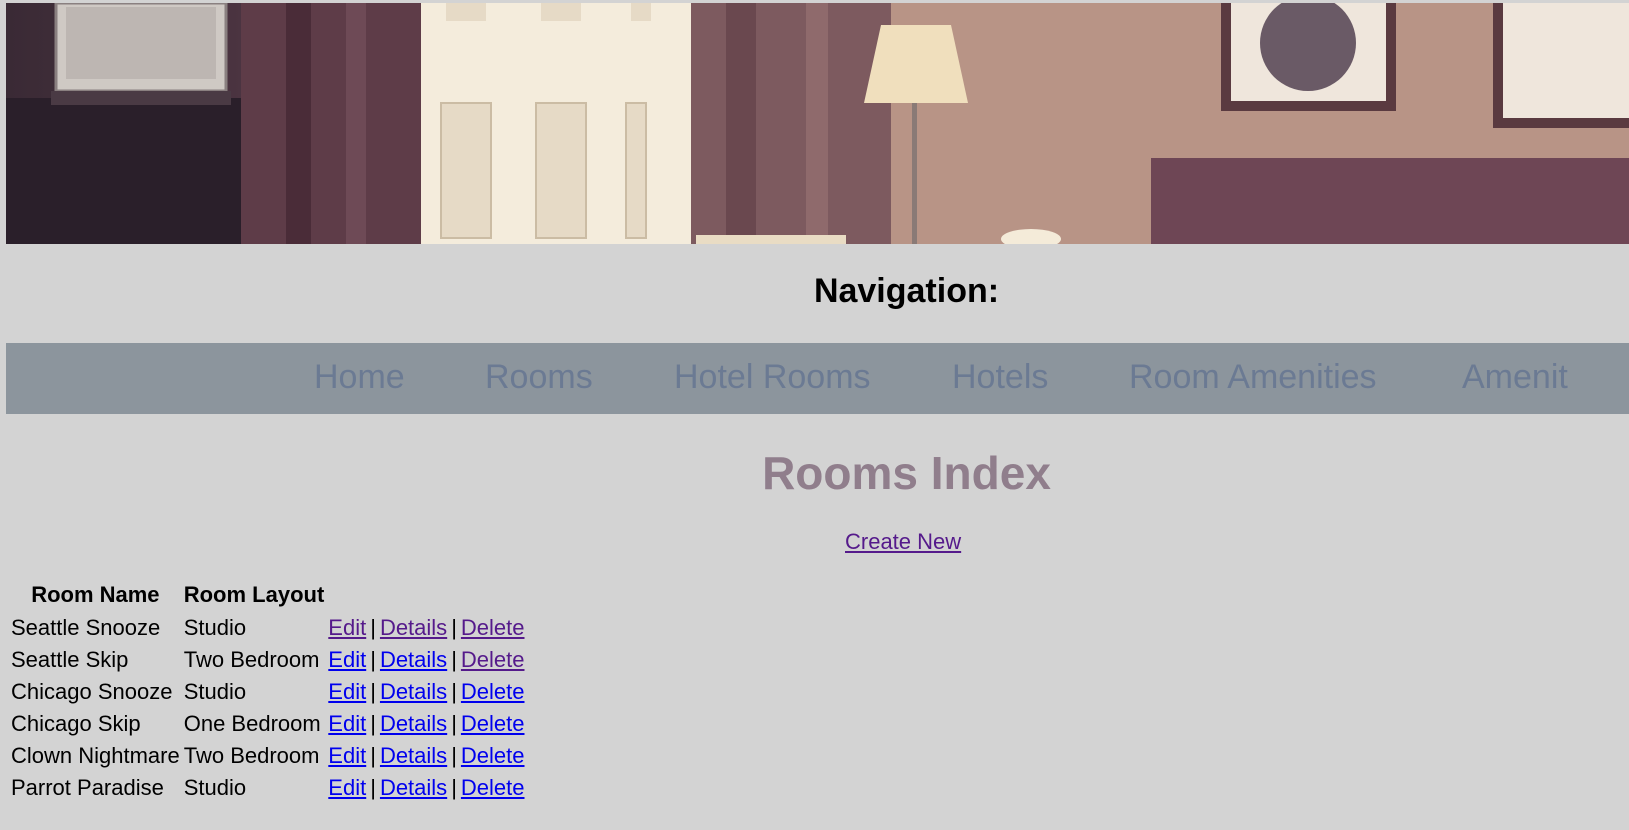 Image resolution: width=1629 pixels, height=830 pixels. I want to click on room-name-cell: Parrot Paradise, so click(87, 787).